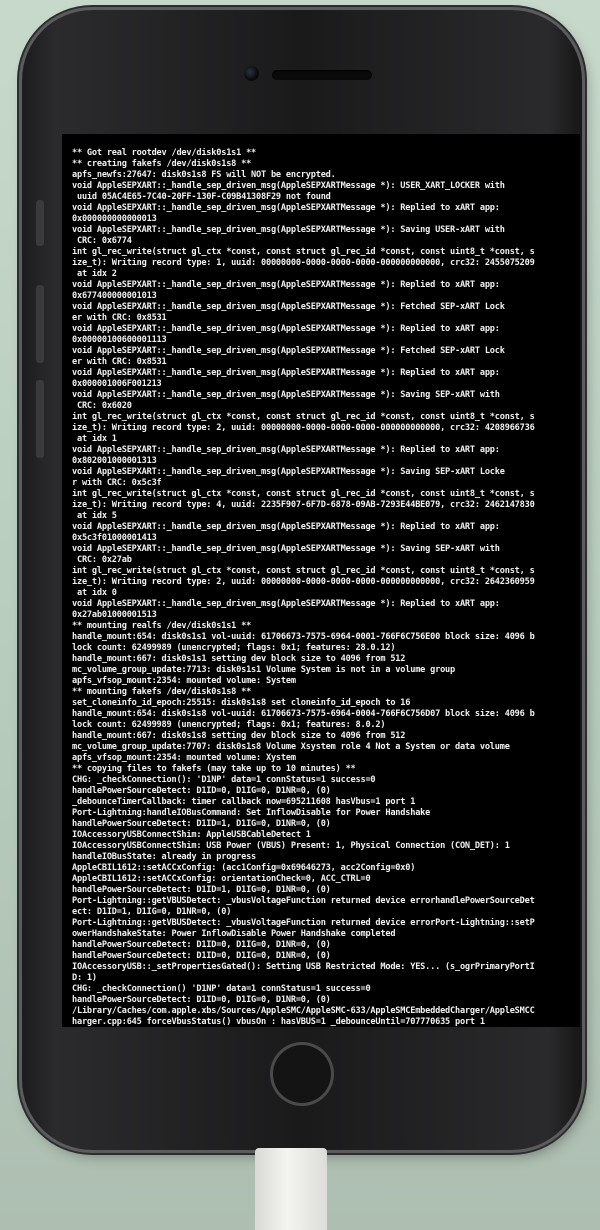  What do you see at coordinates (114, 615) in the screenshot?
I see `log-line: 0x27ab01000001513` at bounding box center [114, 615].